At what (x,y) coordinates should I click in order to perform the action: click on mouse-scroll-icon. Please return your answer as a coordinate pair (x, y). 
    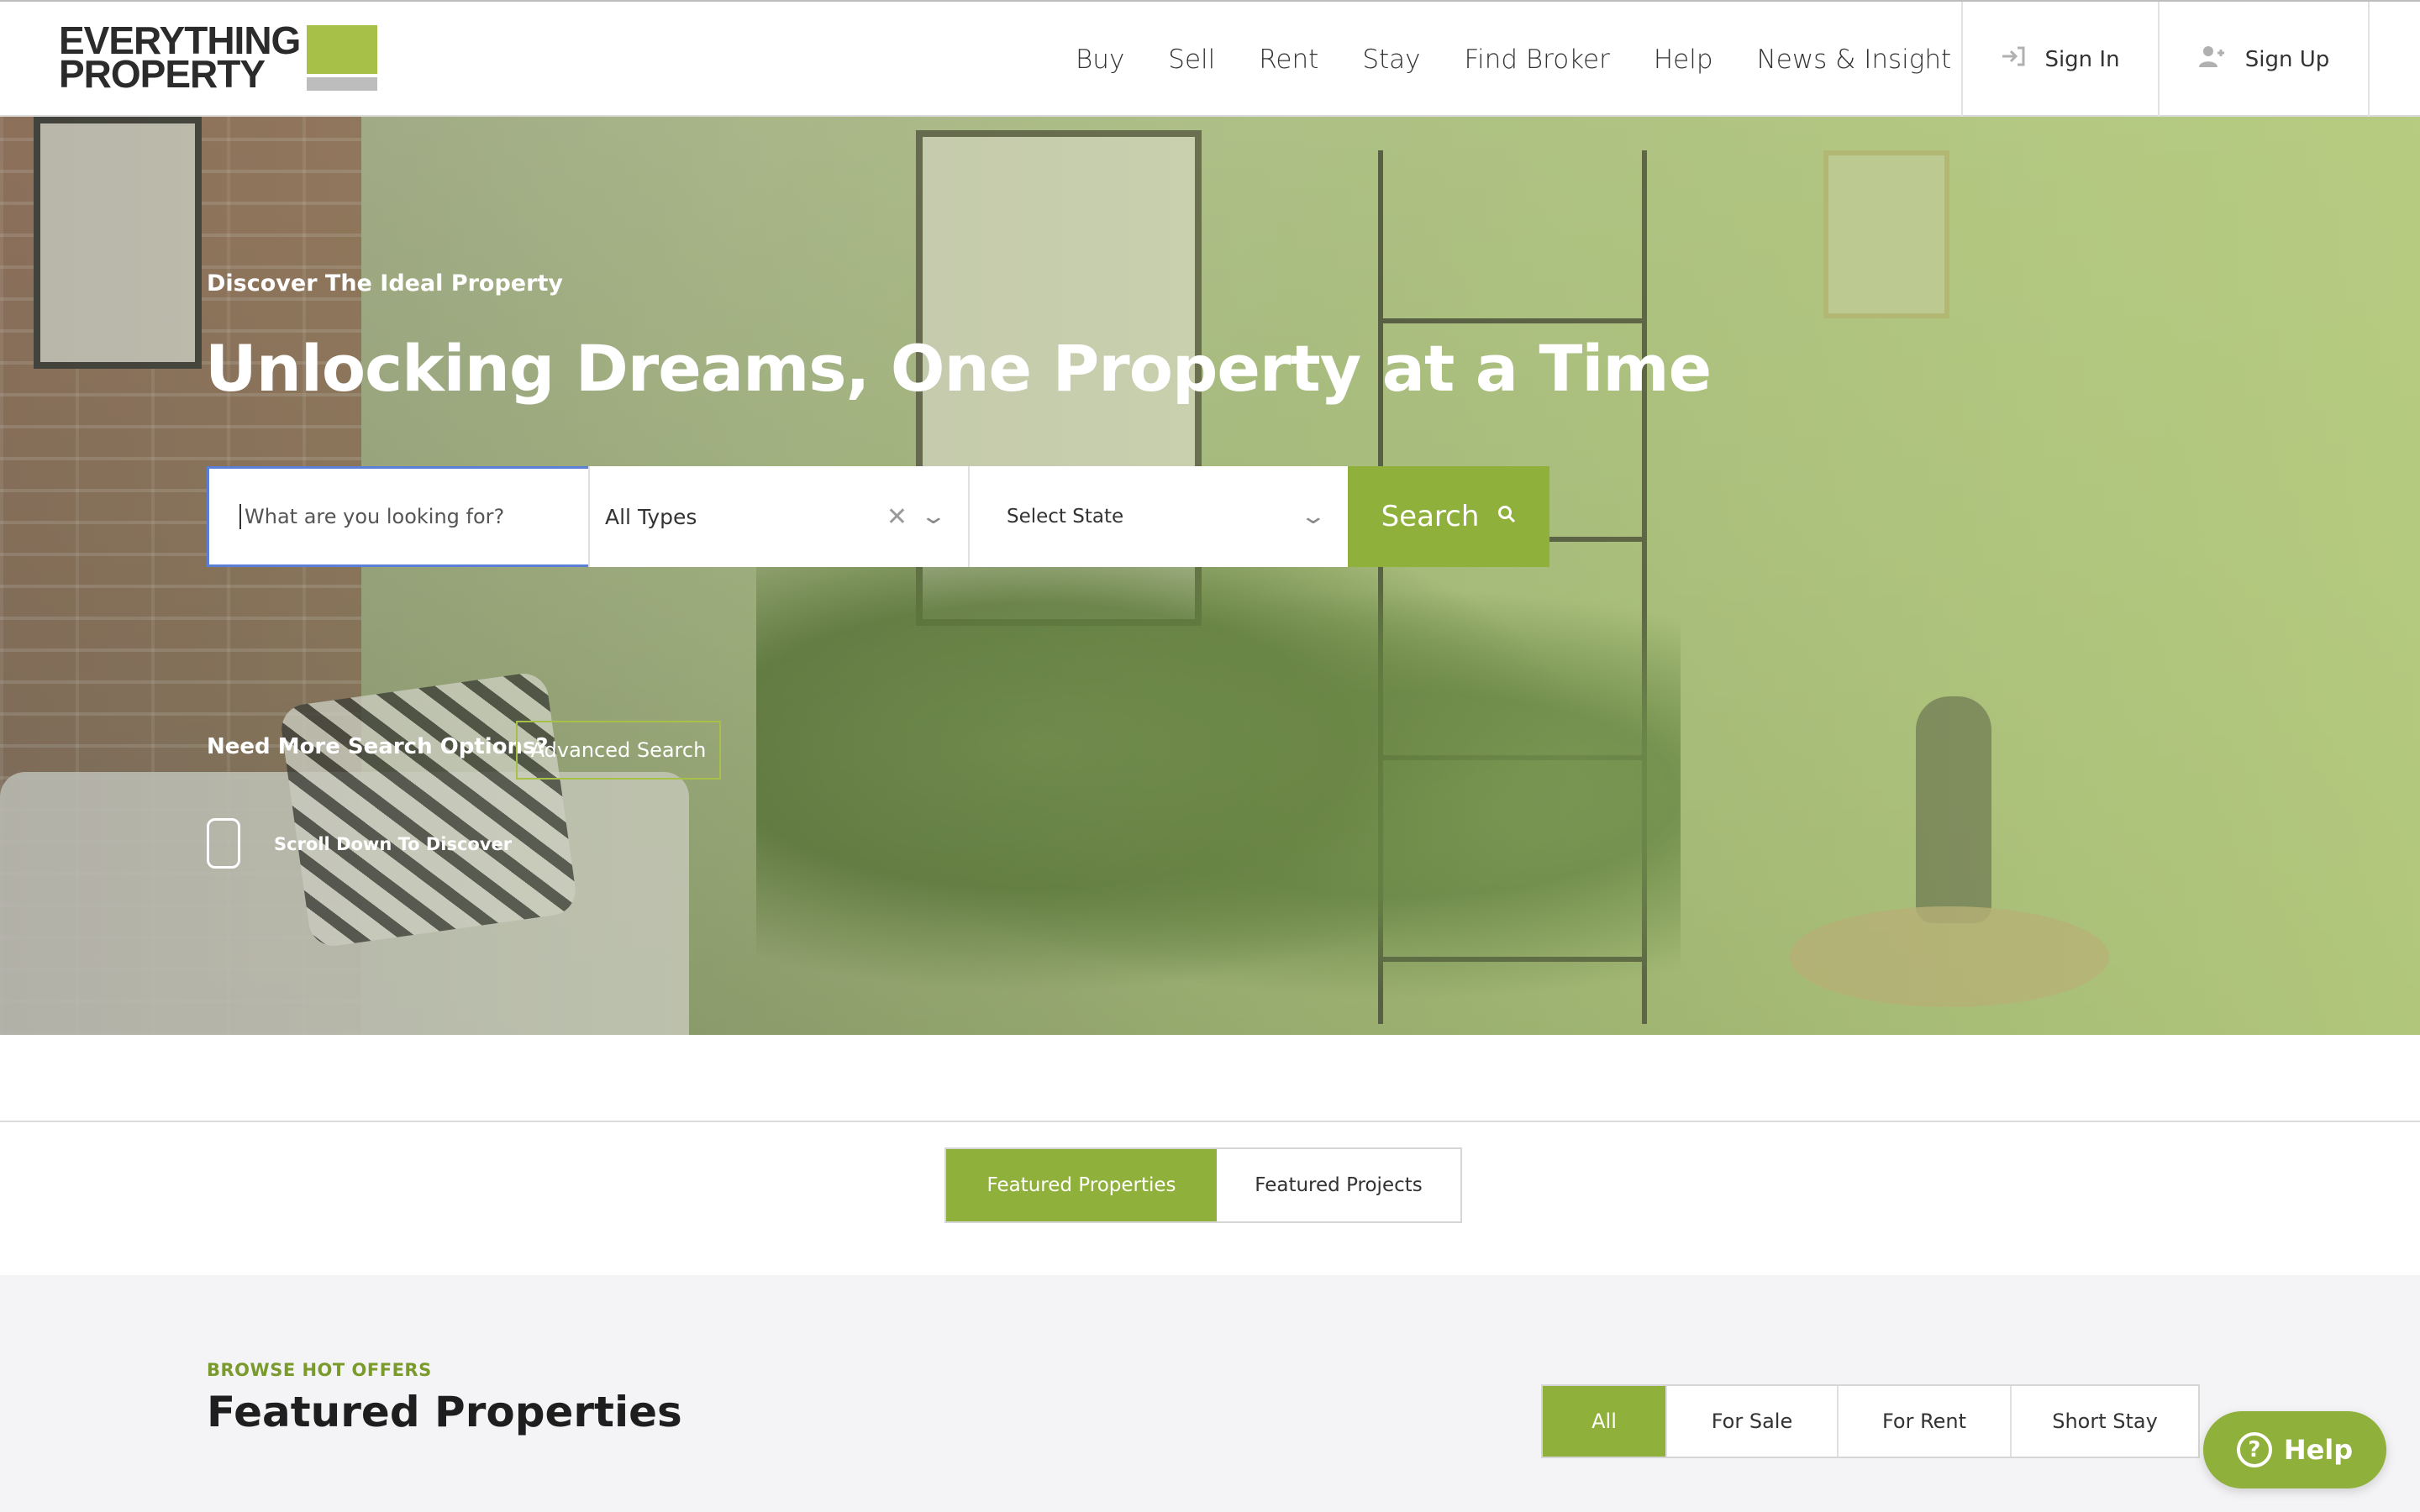
    Looking at the image, I should click on (224, 843).